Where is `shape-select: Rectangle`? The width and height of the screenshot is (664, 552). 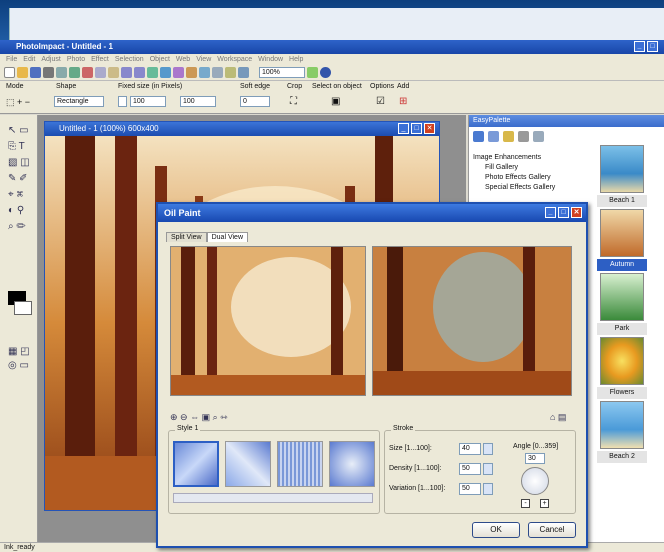 shape-select: Rectangle is located at coordinates (79, 101).